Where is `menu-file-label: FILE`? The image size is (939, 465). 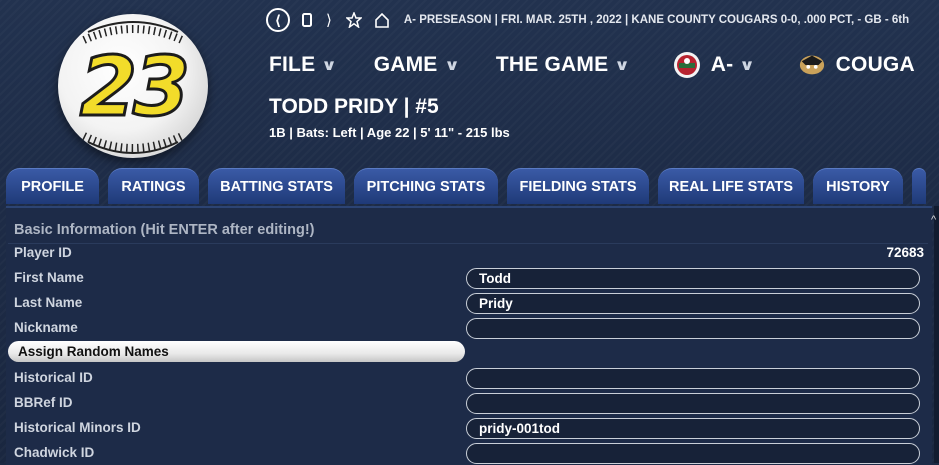
menu-file-label: FILE is located at coordinates (292, 64).